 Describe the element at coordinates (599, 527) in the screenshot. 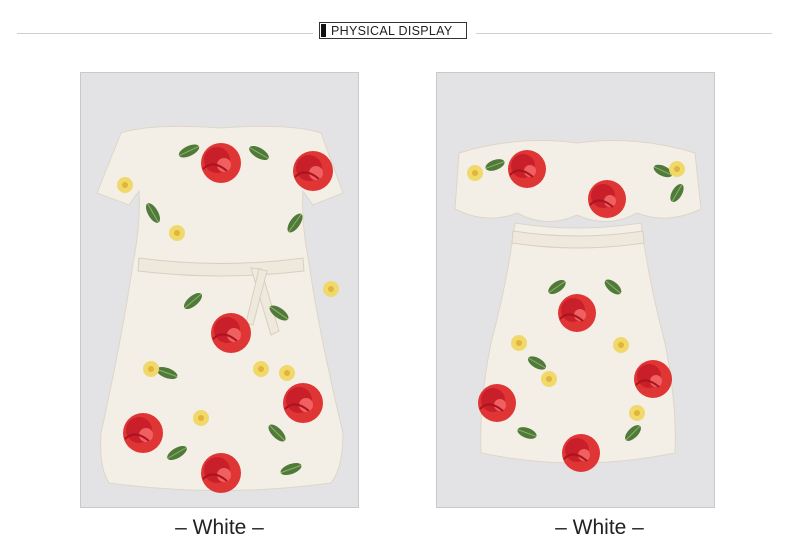

I see `product-caption-ruffle: – White –` at that location.